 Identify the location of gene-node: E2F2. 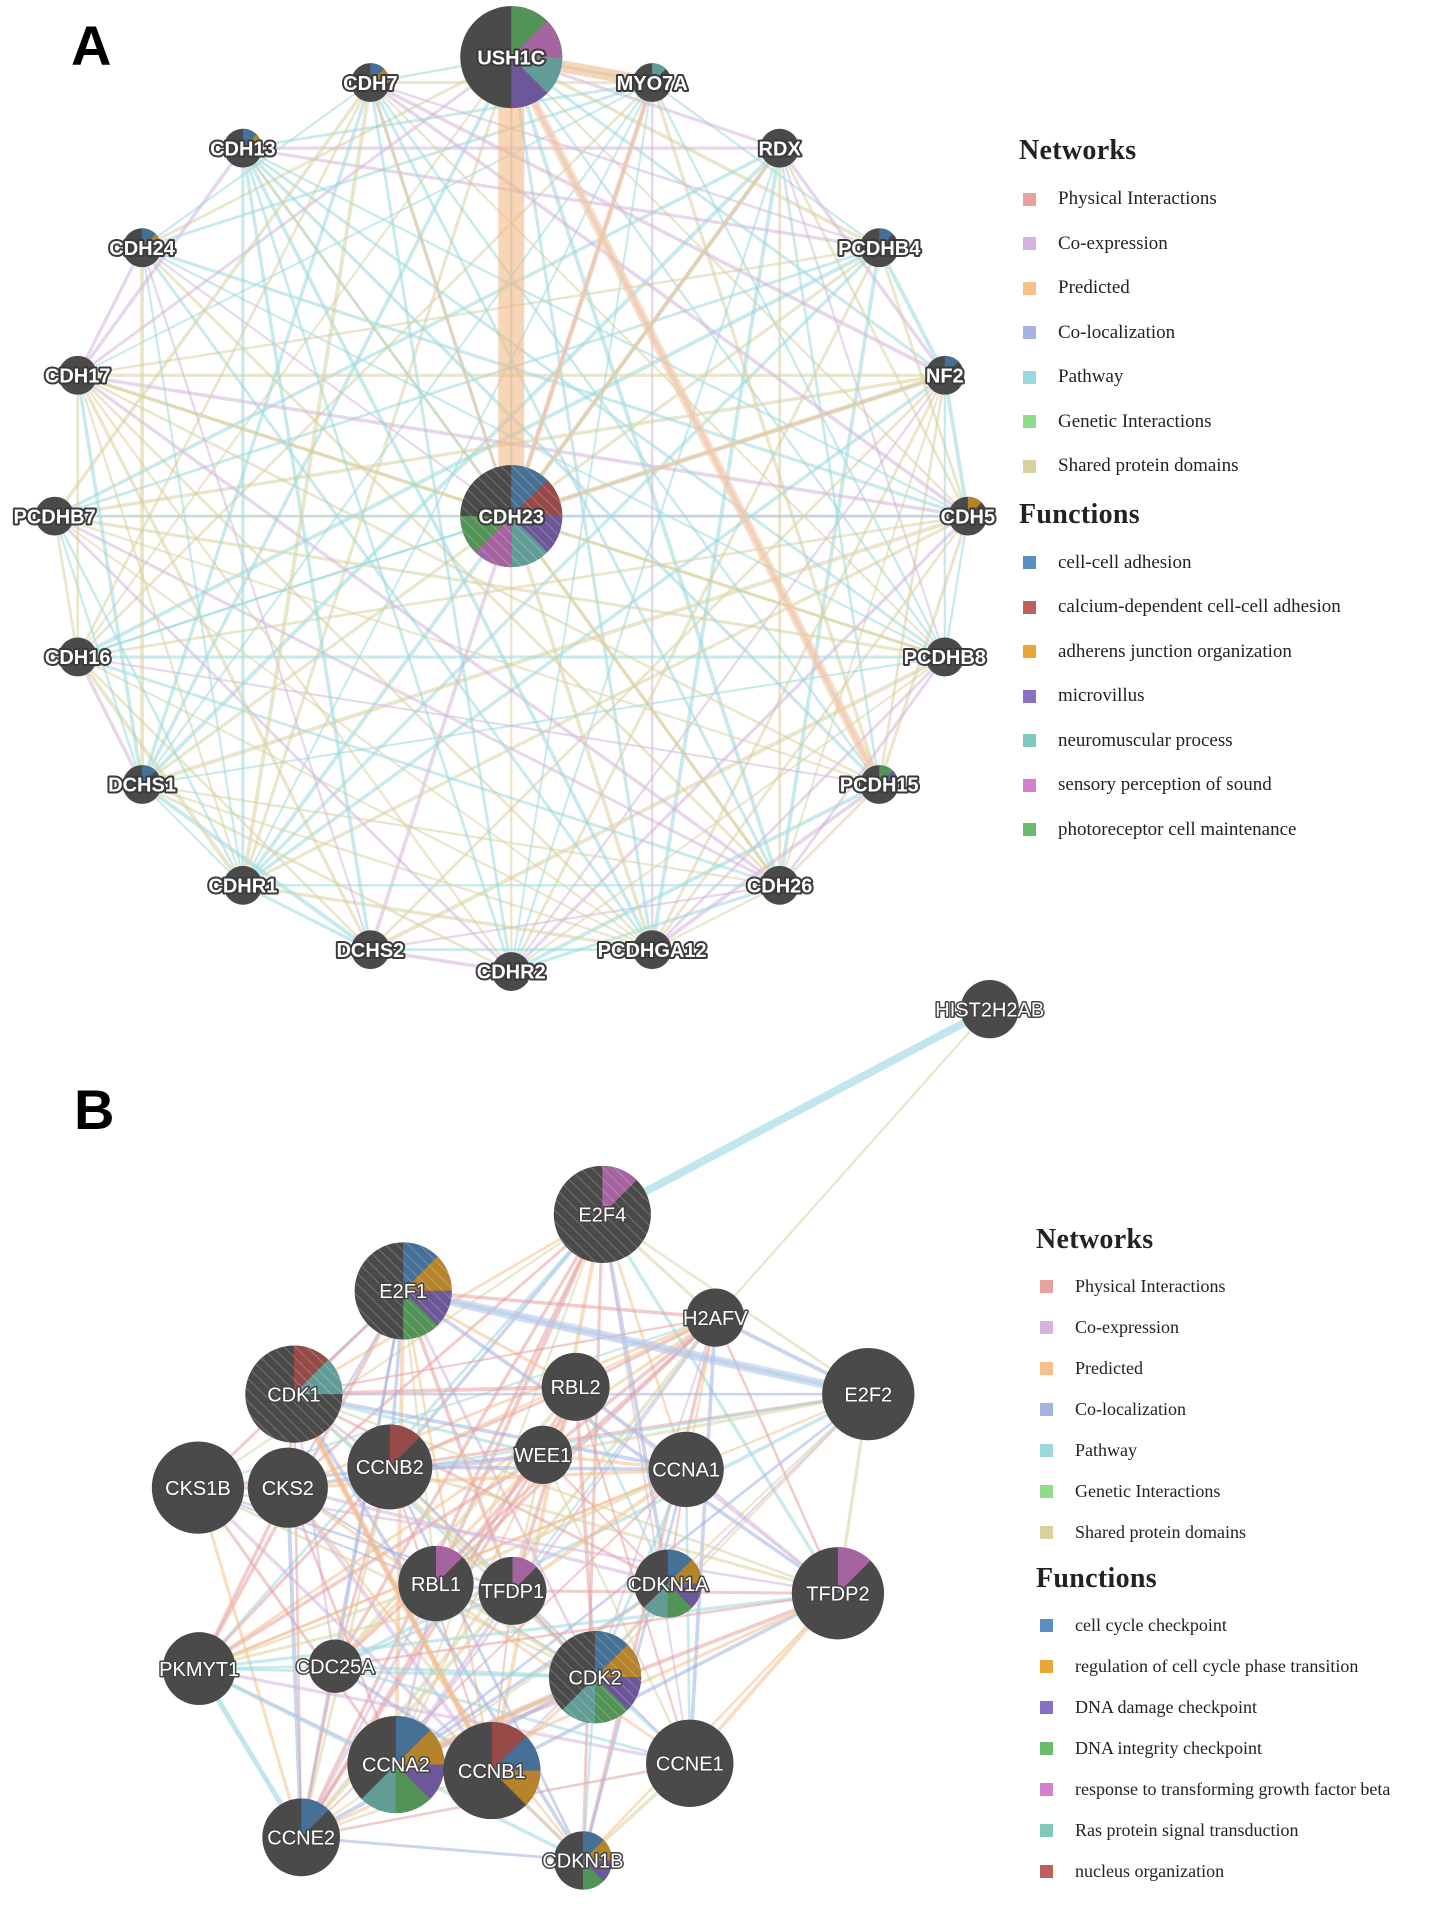
(868, 1394).